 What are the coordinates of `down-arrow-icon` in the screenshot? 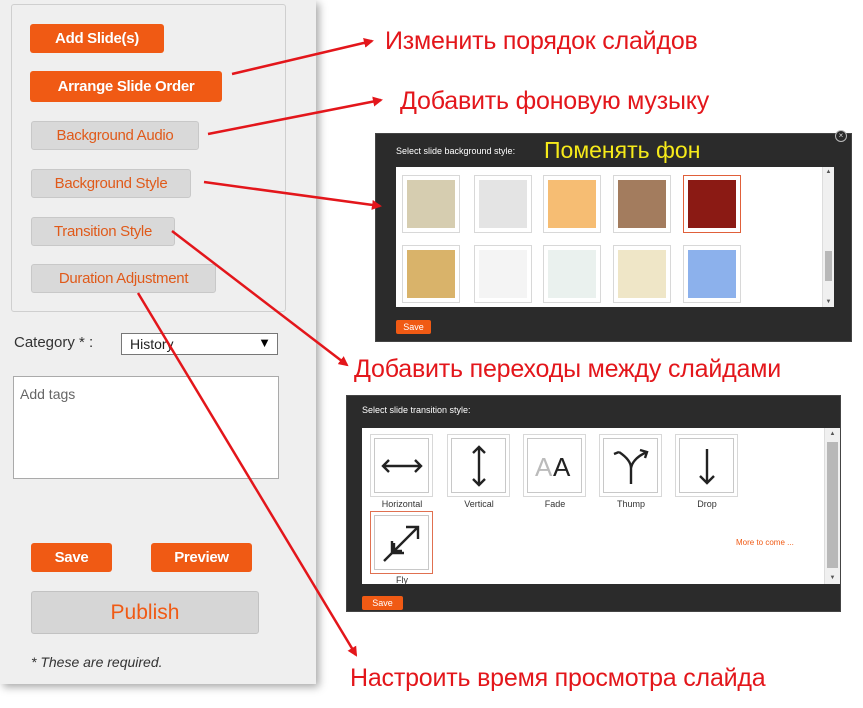 It's located at (706, 466).